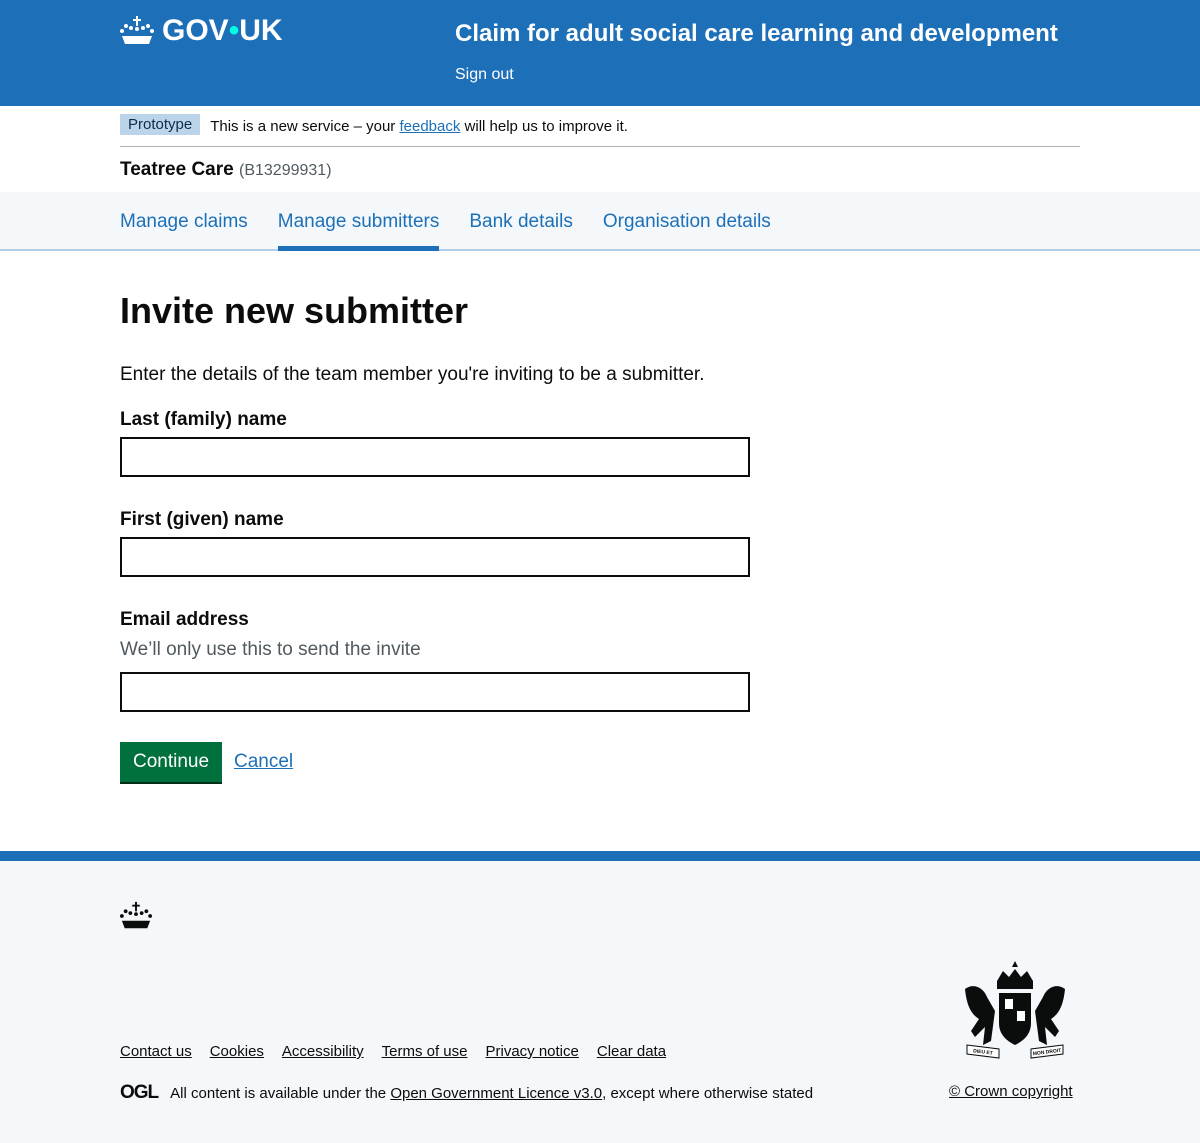 This screenshot has height=1143, width=1200. I want to click on feedback-link: feedback, so click(429, 126).